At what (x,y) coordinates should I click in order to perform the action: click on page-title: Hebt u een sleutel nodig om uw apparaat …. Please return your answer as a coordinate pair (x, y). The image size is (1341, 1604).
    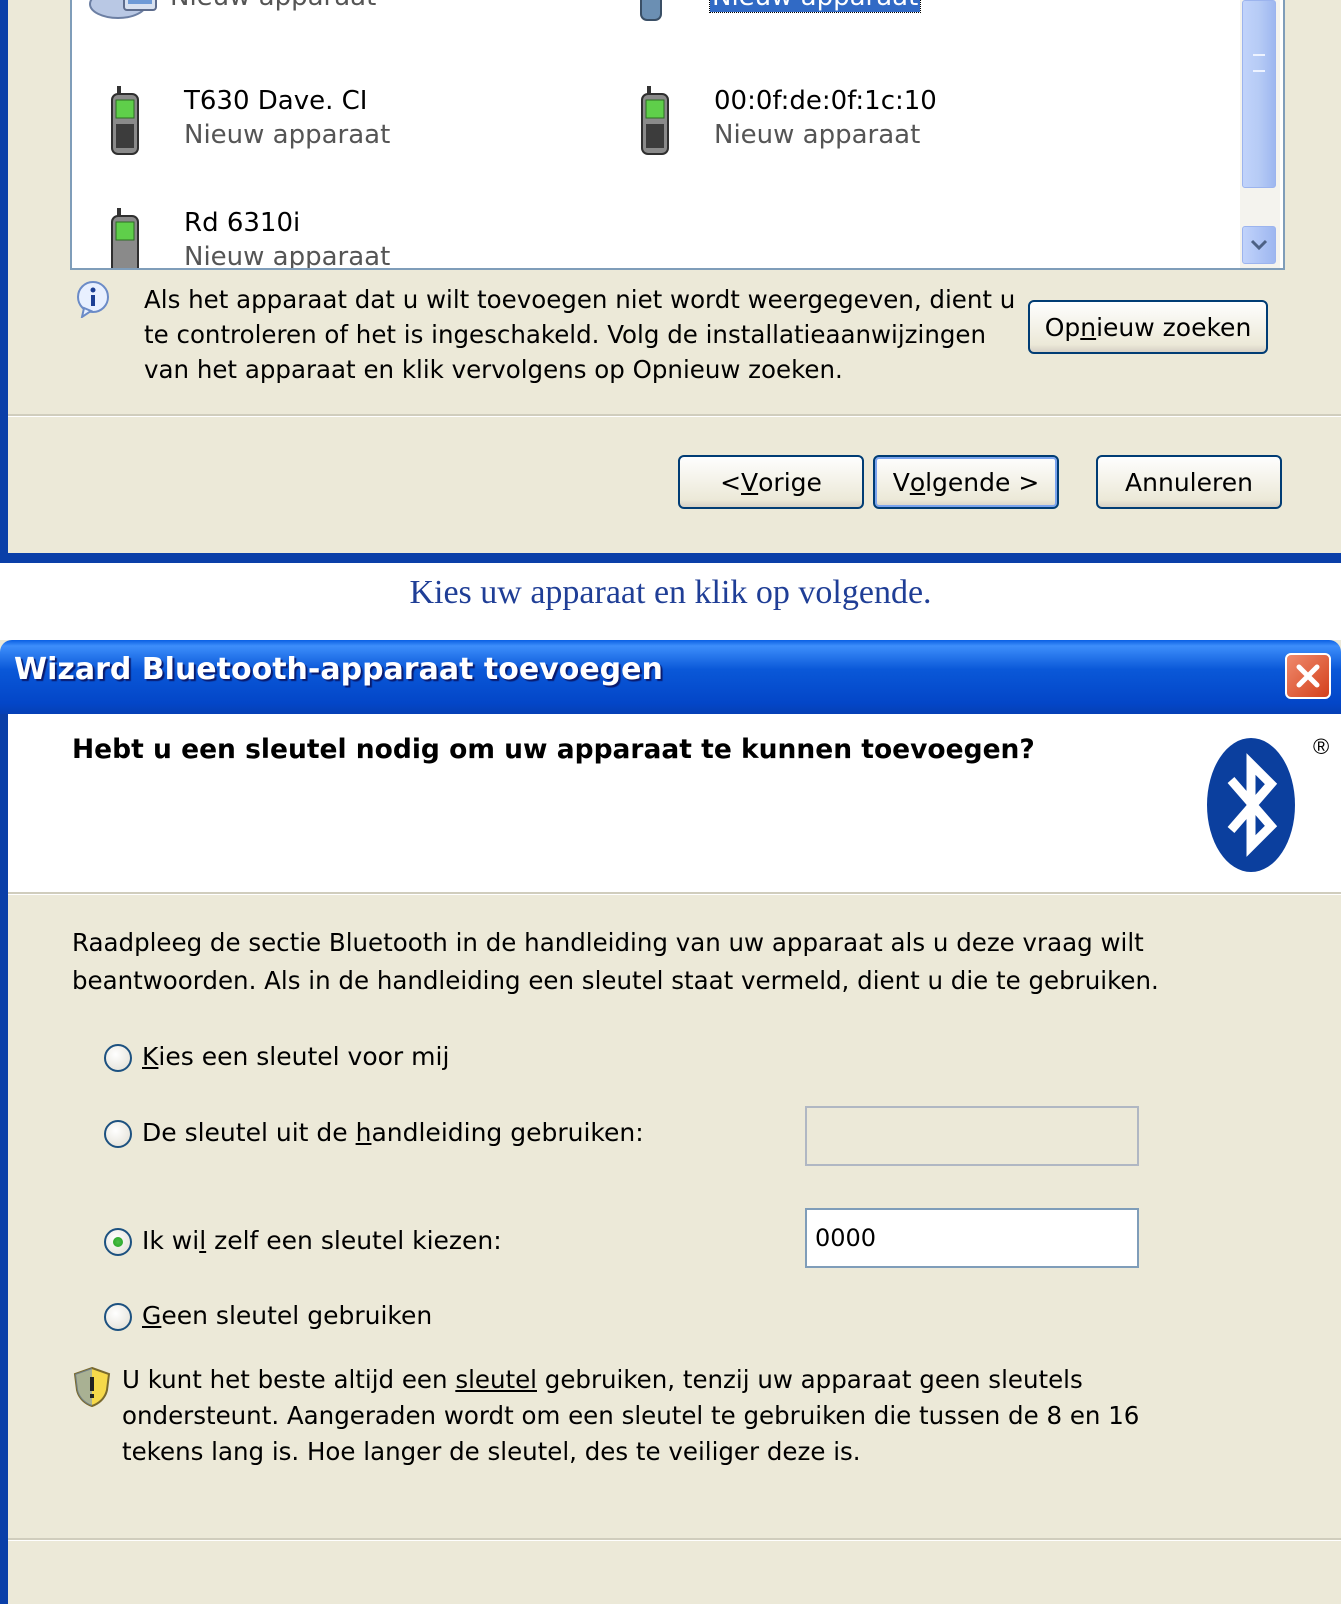
    Looking at the image, I should click on (553, 749).